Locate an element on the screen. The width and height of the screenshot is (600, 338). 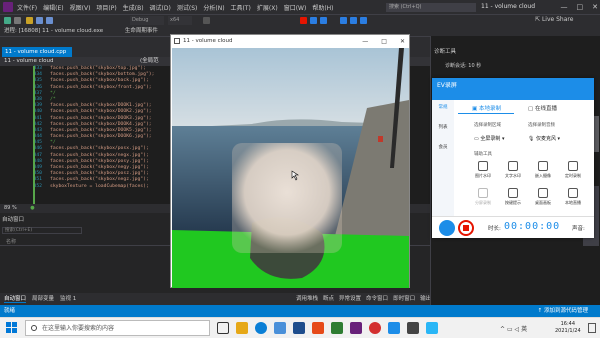
menu-item: 工具(T) is located at coordinates (241, 8).